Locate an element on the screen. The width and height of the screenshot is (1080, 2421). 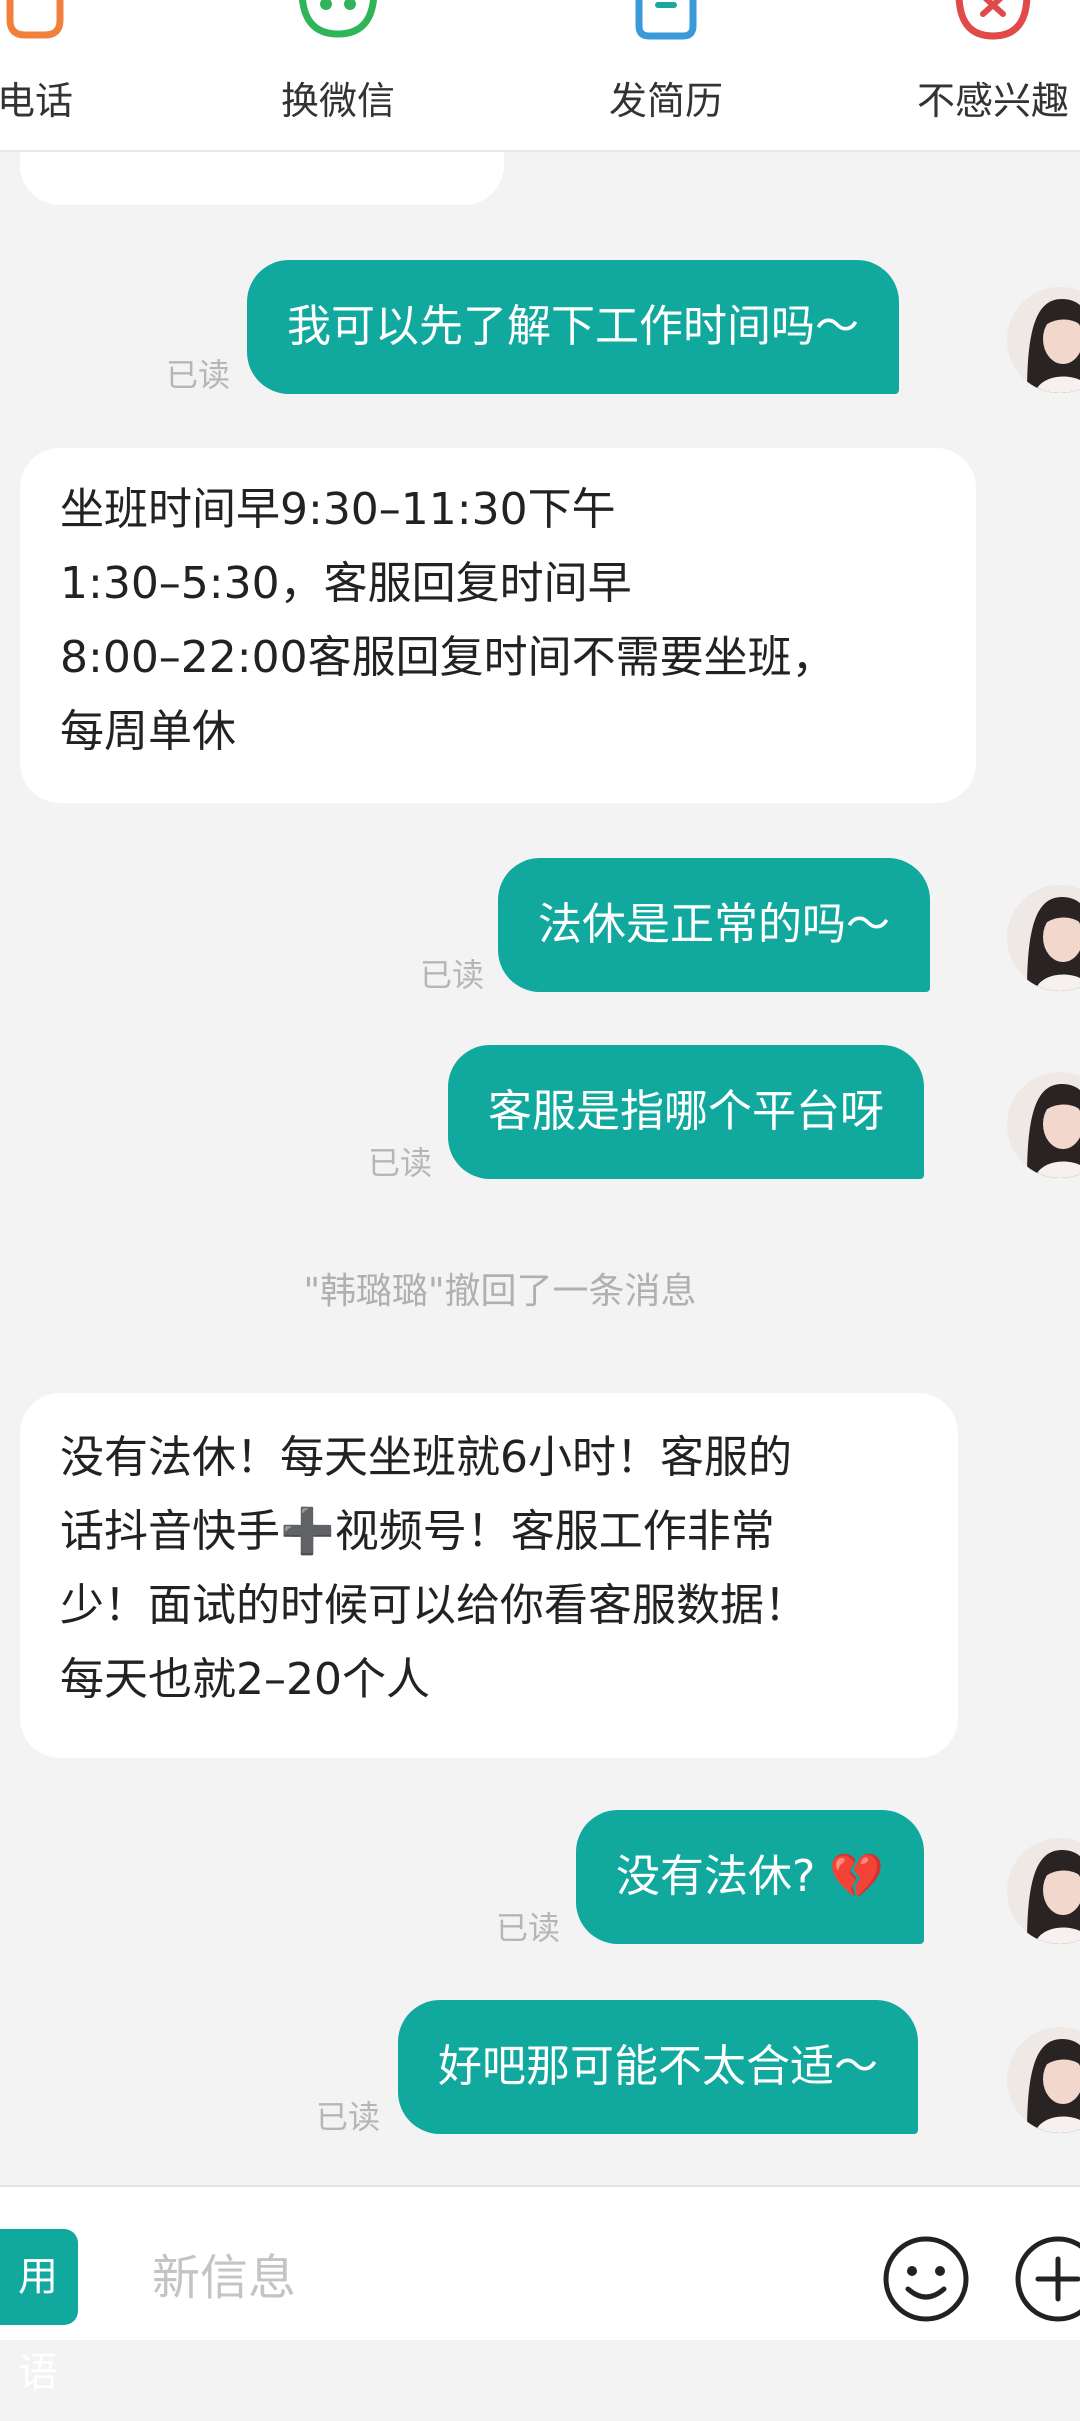
message-line: 少！面试的时候可以给你看客服数据！ is located at coordinates (434, 1605).